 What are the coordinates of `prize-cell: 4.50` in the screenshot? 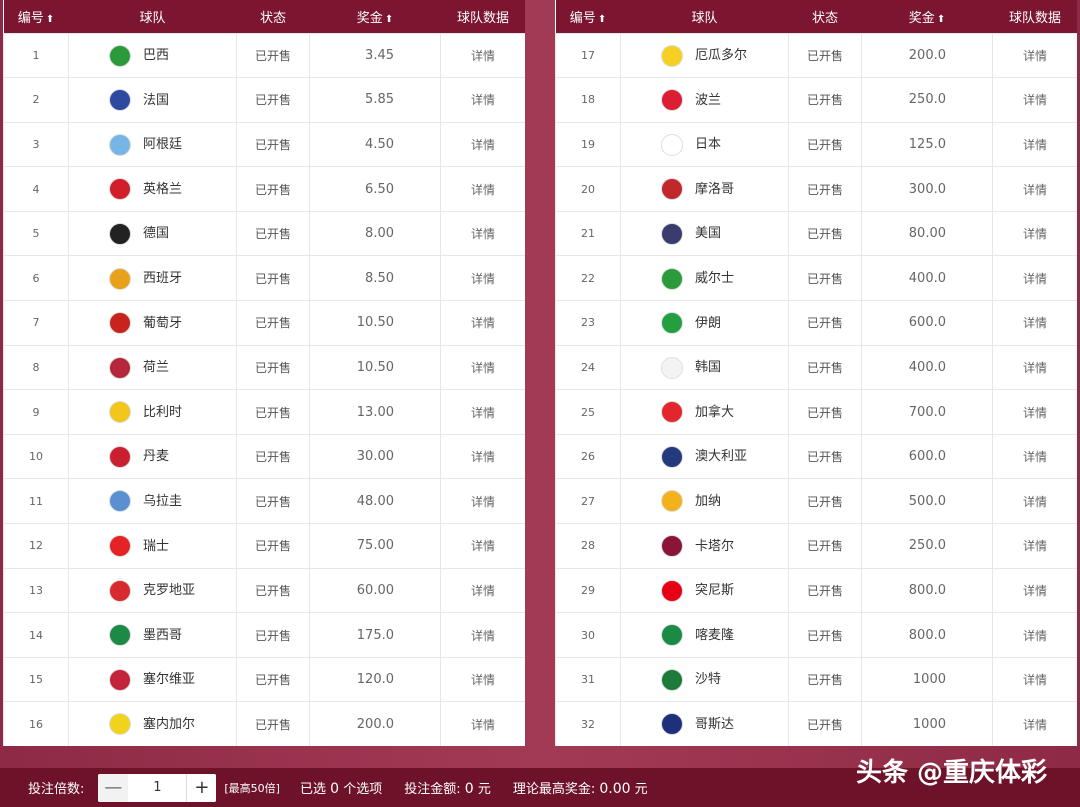 It's located at (375, 144).